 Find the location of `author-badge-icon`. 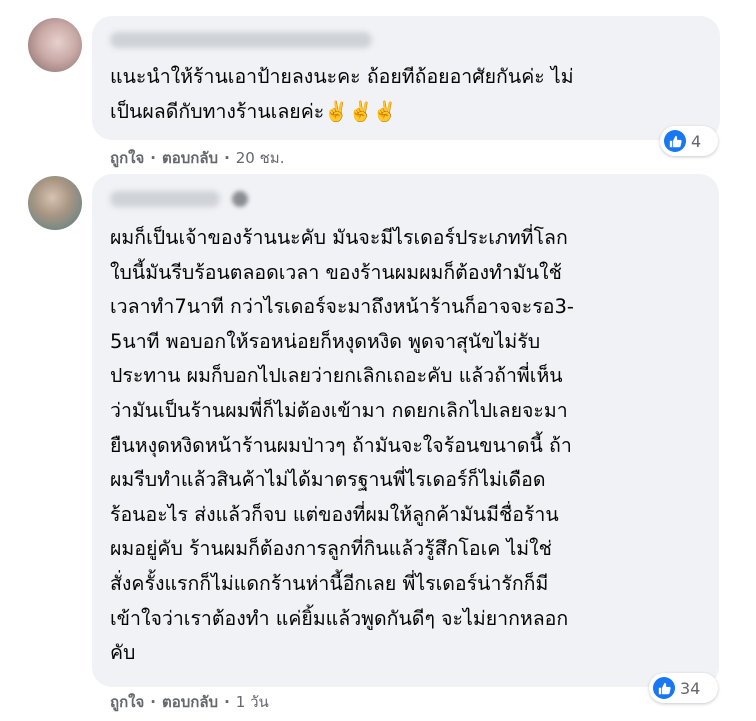

author-badge-icon is located at coordinates (240, 199).